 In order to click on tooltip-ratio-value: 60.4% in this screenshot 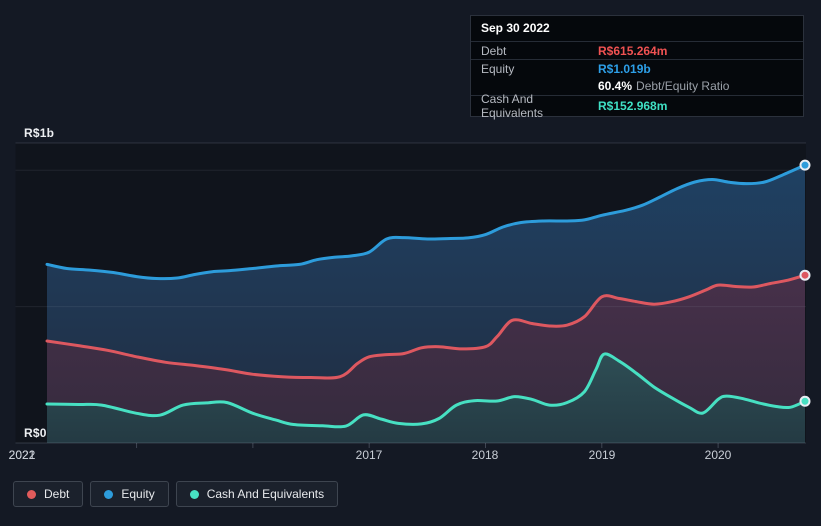, I will do `click(615, 86)`.